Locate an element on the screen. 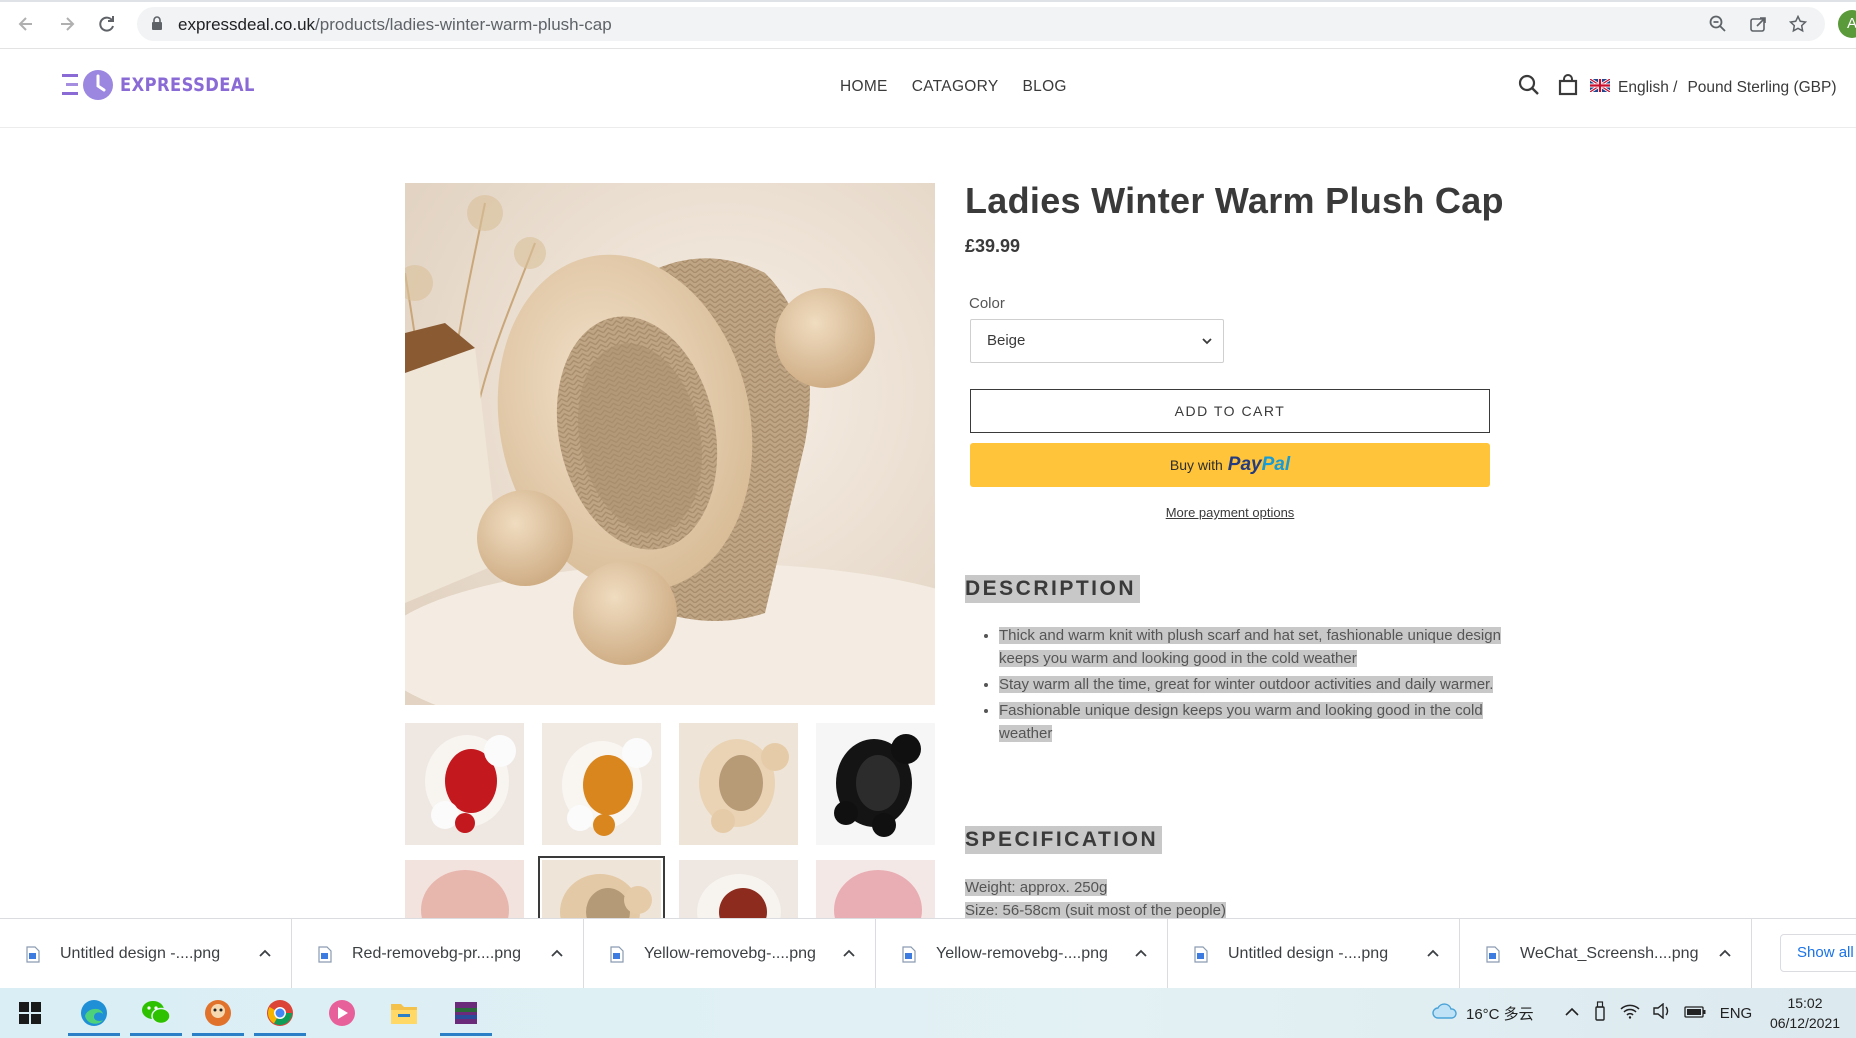 This screenshot has height=1038, width=1856. paypal-prefix: Buy with is located at coordinates (1196, 465).